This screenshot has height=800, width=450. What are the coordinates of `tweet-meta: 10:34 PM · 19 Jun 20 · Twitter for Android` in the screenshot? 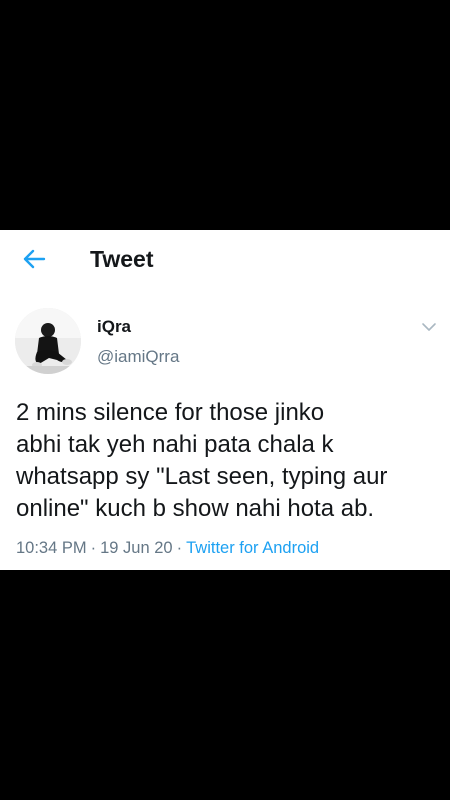 It's located at (167, 548).